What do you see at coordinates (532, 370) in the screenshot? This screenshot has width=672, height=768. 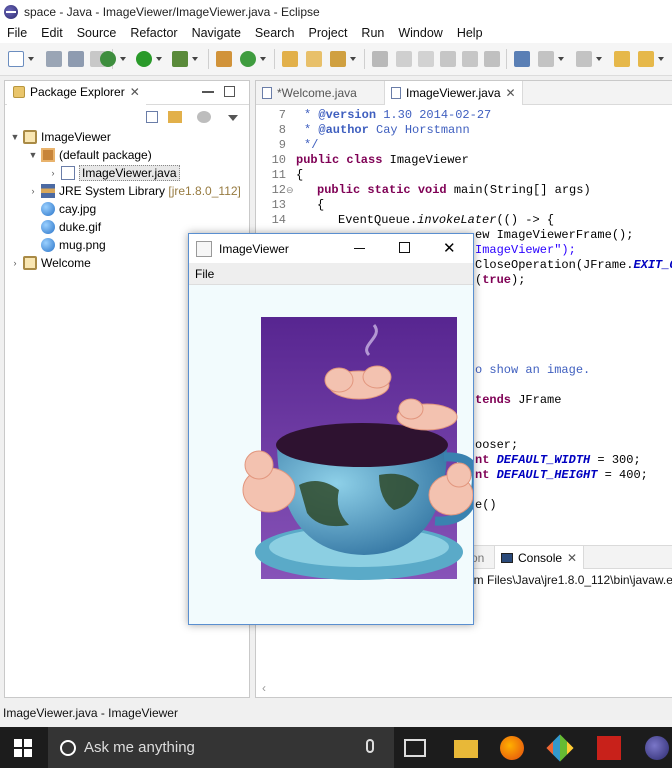 I see `code-line: o show an image.` at bounding box center [532, 370].